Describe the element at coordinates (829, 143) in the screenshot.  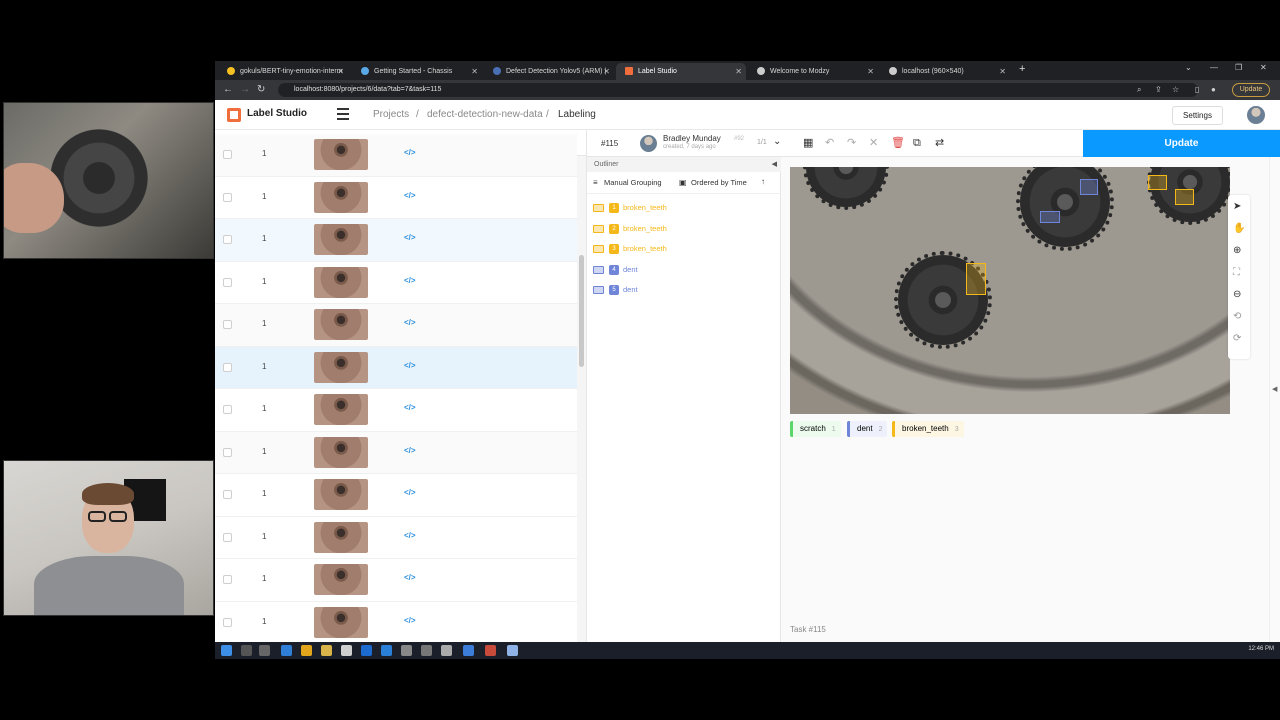
I see `undo-icon: ↶` at that location.